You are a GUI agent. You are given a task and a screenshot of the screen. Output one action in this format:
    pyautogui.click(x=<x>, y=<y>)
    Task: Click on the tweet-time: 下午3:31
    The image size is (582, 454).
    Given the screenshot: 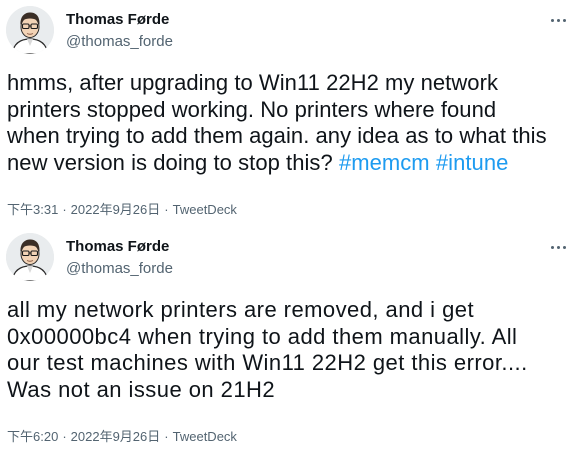 What is the action you would take?
    pyautogui.click(x=32, y=209)
    